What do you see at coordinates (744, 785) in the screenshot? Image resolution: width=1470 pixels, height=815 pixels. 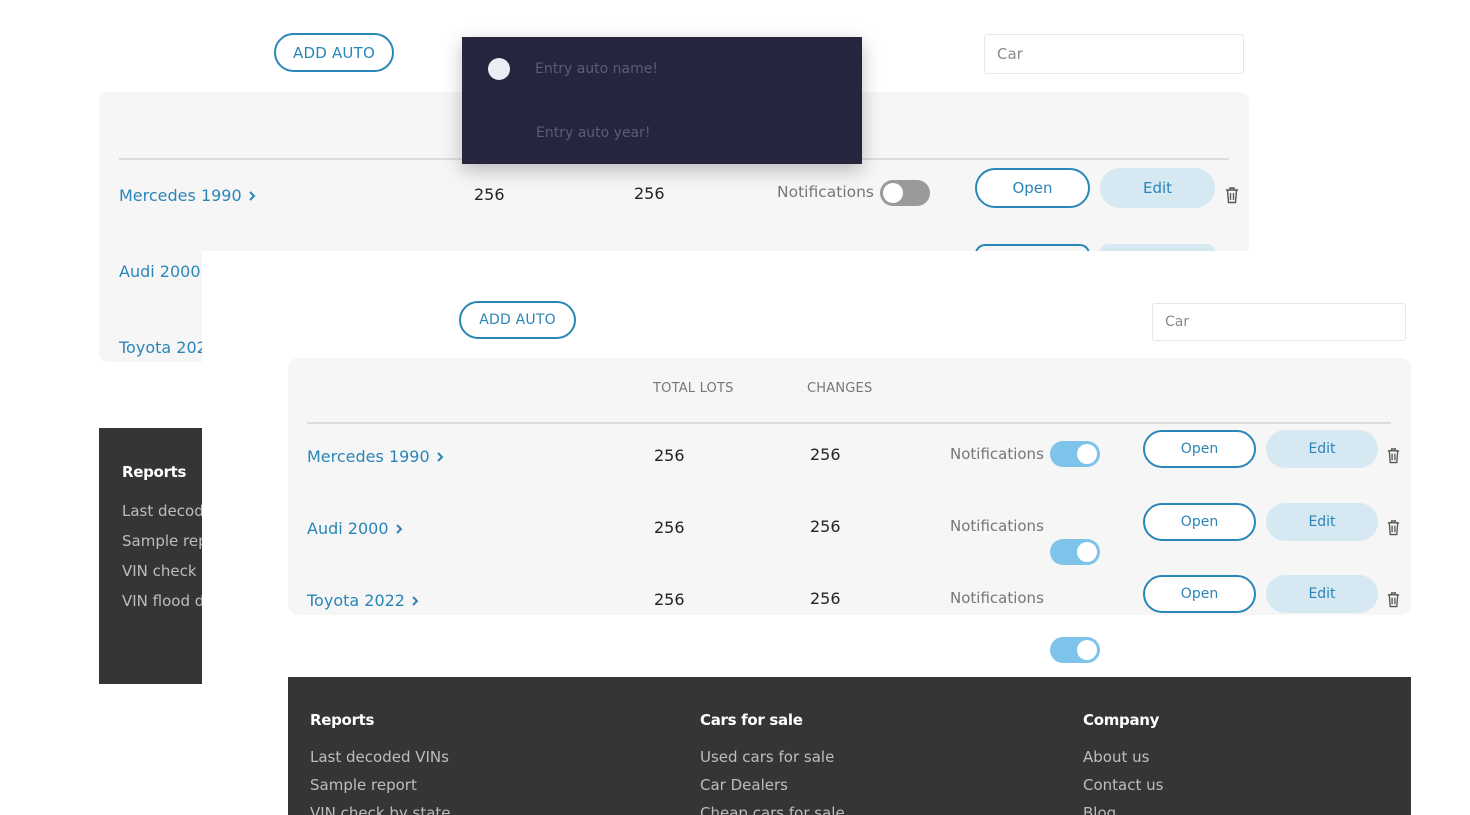 I see `footer-link: Car Dealers` at bounding box center [744, 785].